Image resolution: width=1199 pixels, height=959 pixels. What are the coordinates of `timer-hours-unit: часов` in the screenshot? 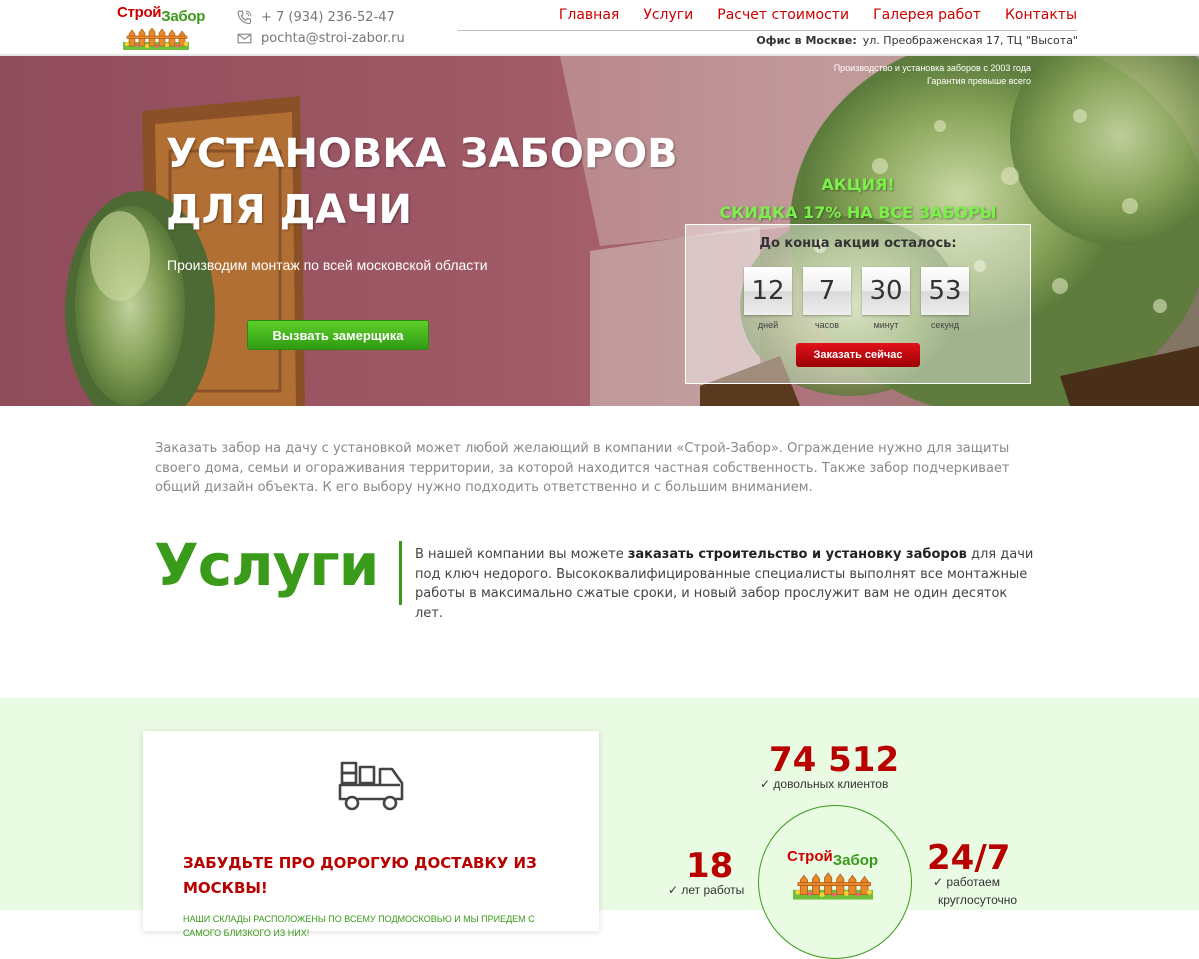 It's located at (827, 325).